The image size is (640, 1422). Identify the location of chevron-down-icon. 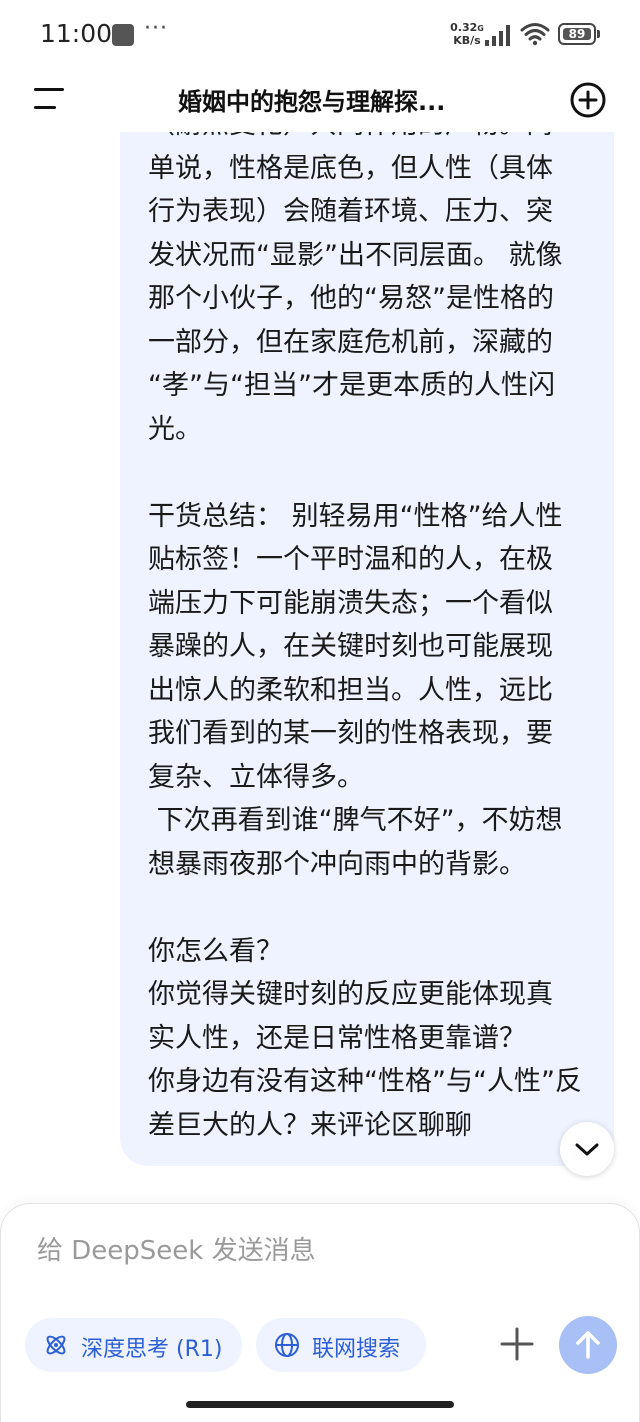
(587, 1149).